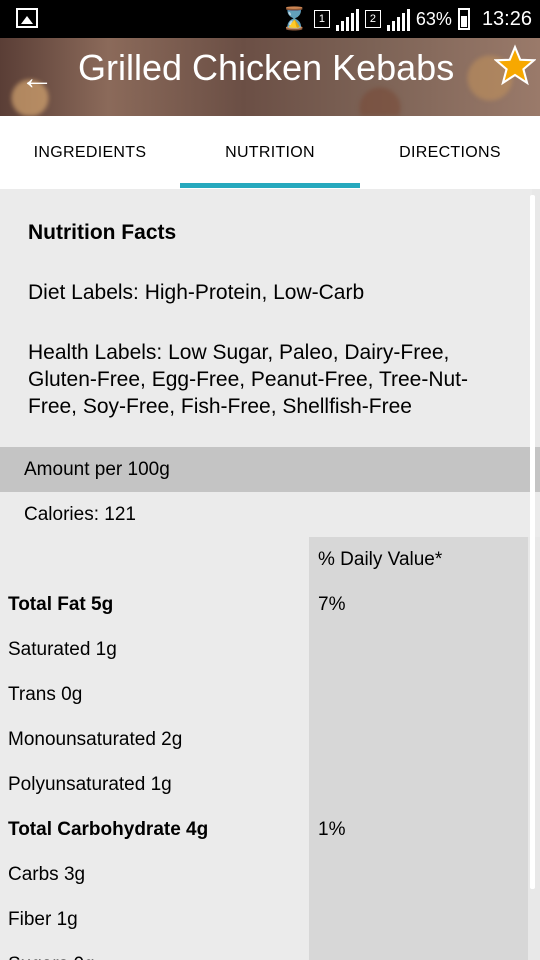  I want to click on amount-per-label: Amount per 100g, so click(97, 469).